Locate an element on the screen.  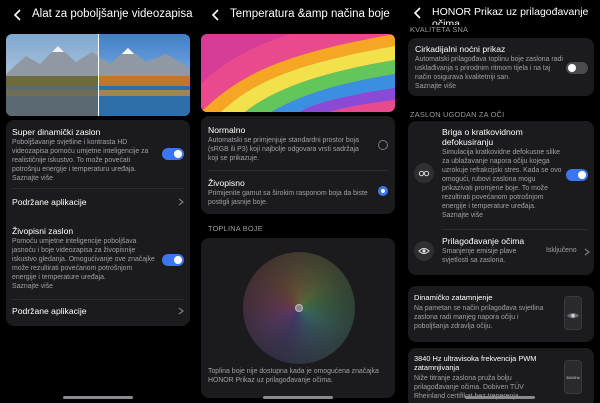
sleep-quality-section-label: KVALITETA SNA is located at coordinates (441, 29).